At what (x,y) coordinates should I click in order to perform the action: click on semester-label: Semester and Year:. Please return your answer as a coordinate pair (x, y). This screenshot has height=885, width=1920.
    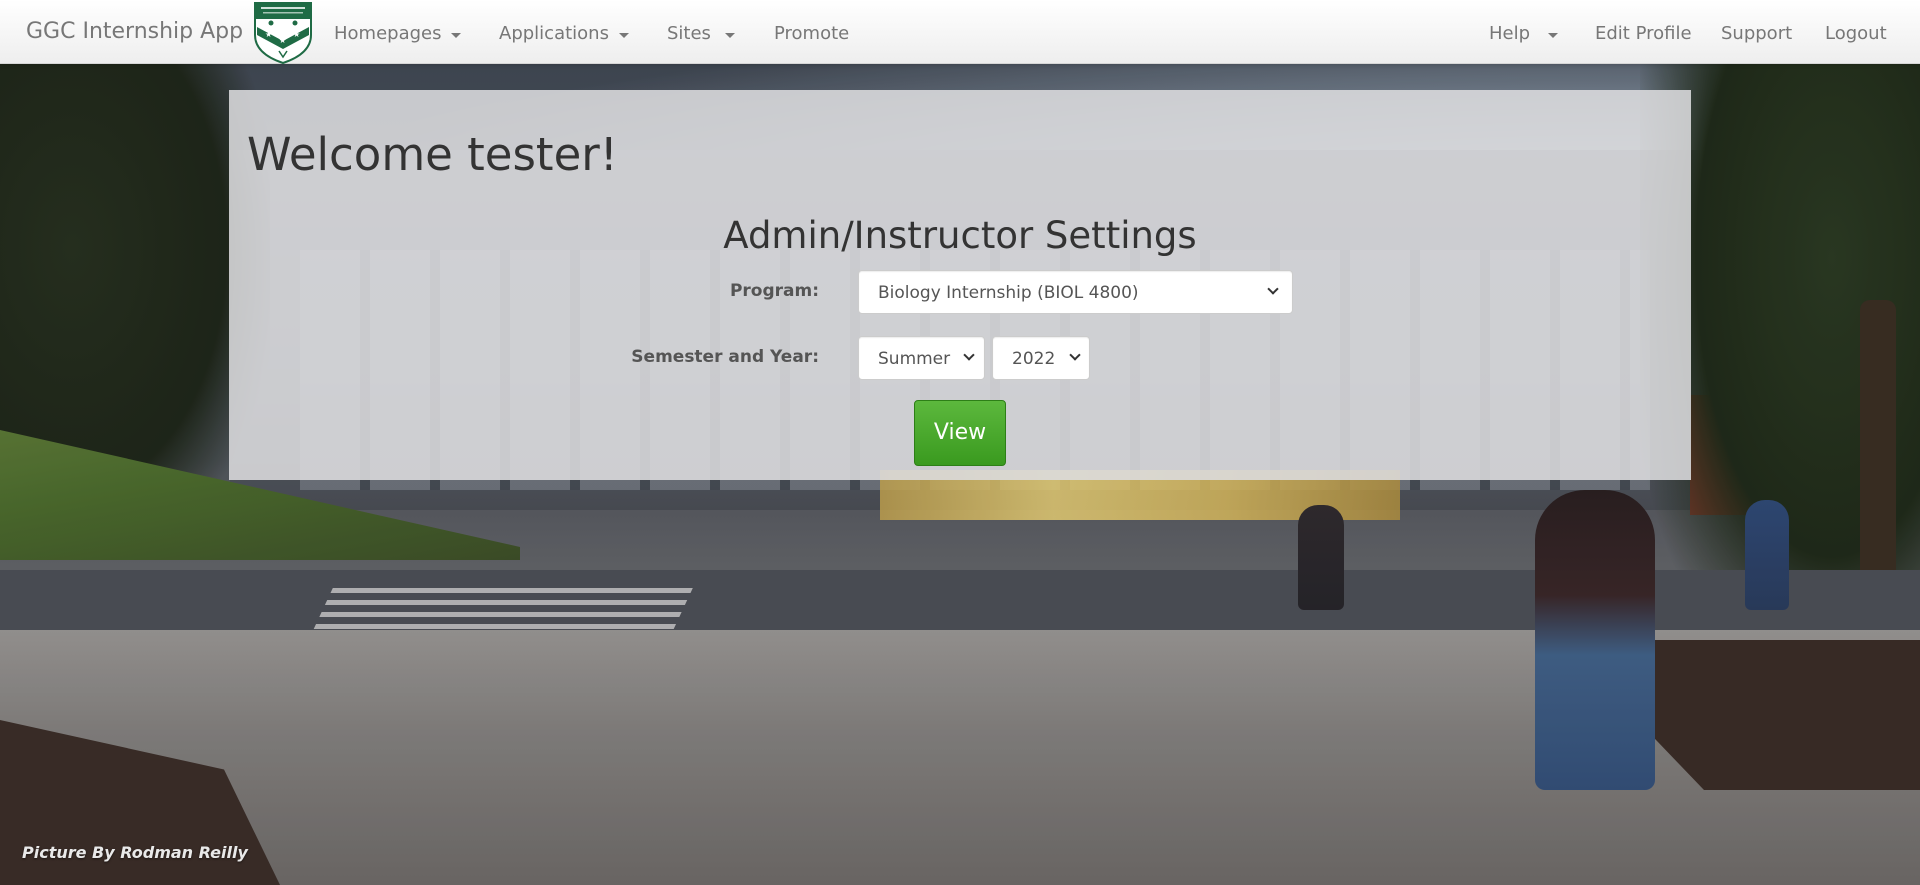
    Looking at the image, I should click on (725, 357).